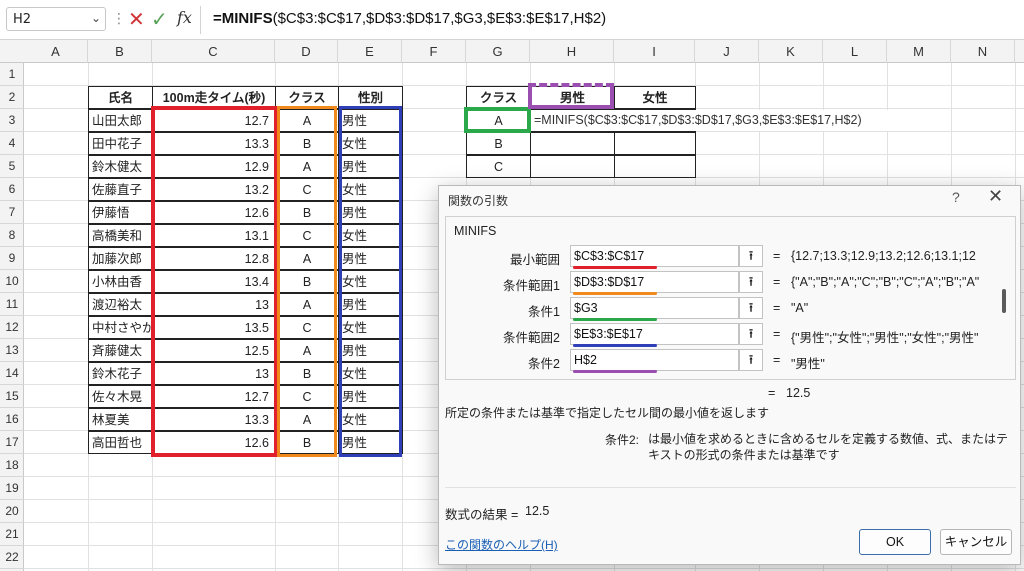  I want to click on table1-cell: 山田太郎, so click(120, 120).